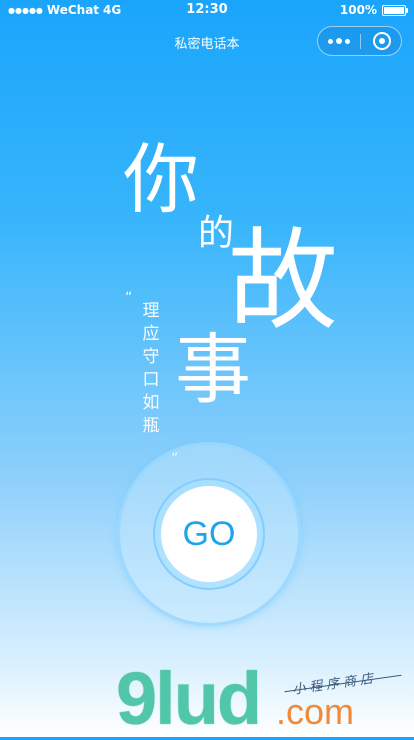 The image size is (414, 740). Describe the element at coordinates (189, 698) in the screenshot. I see `watermark-logo: 9lud` at that location.